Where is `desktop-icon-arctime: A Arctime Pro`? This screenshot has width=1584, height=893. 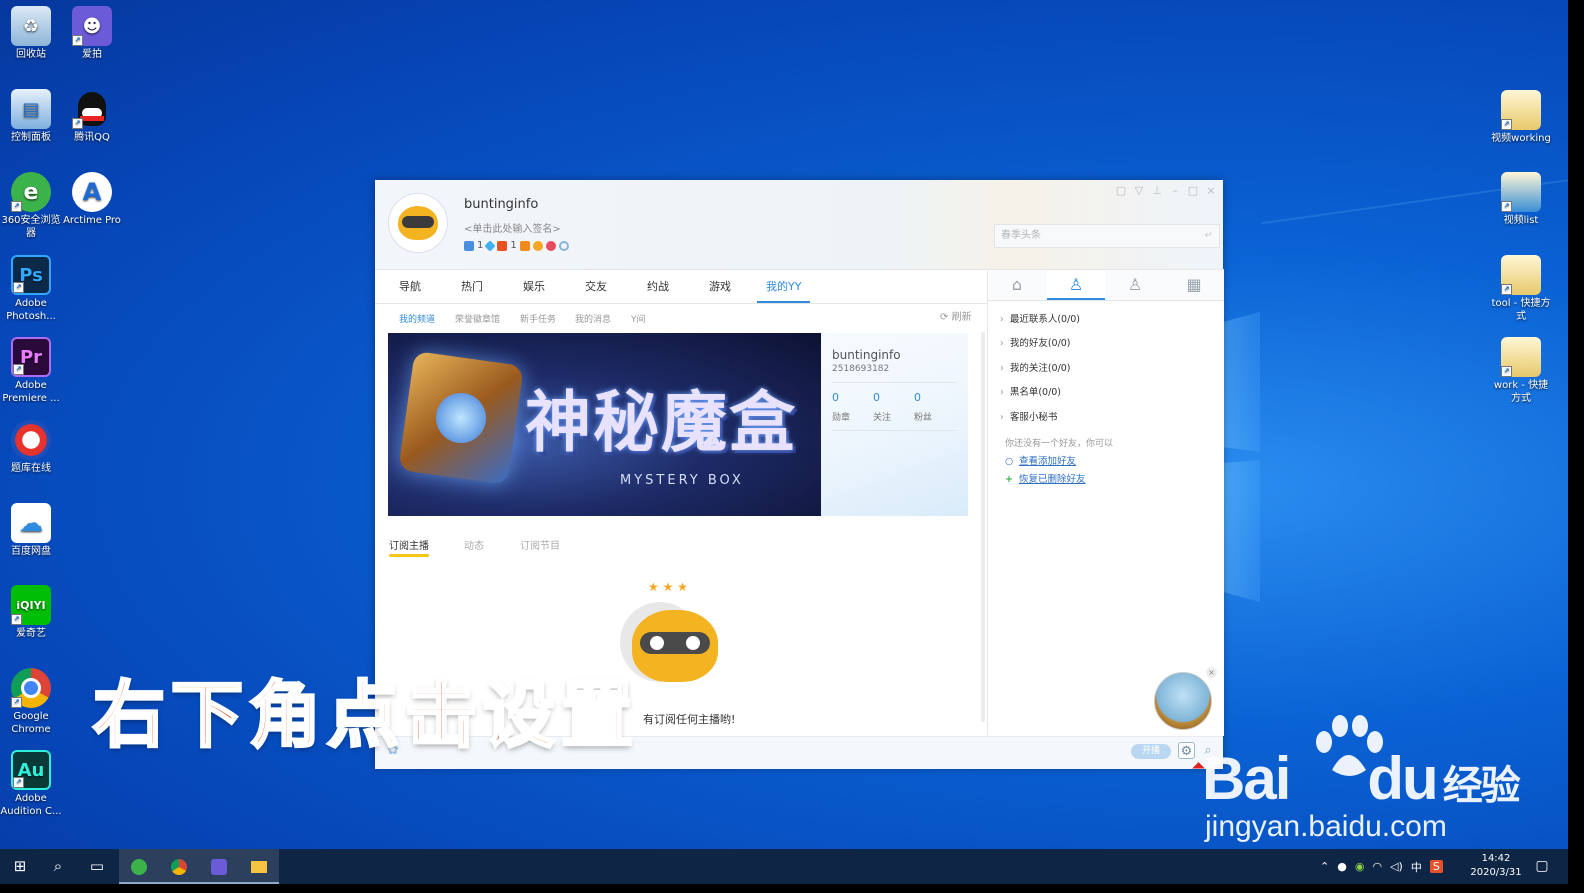 desktop-icon-arctime: A Arctime Pro is located at coordinates (92, 199).